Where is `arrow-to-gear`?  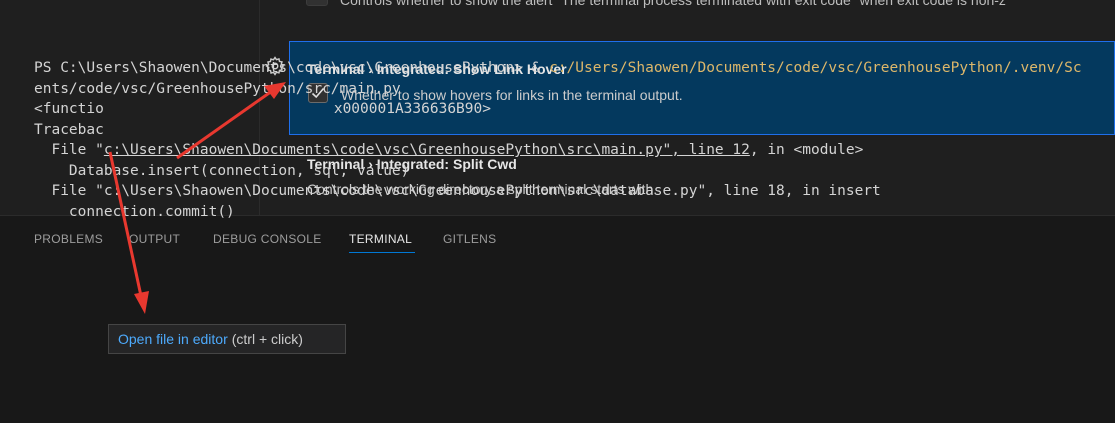 arrow-to-gear is located at coordinates (231, 121).